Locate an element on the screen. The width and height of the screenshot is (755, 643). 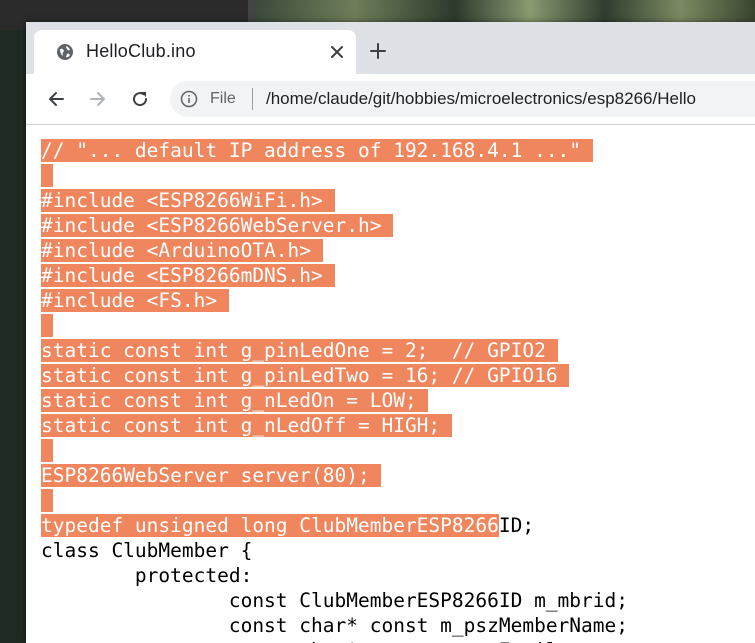
code-text: const ClubMemberESP8266ID m_mbrid; is located at coordinates (334, 600).